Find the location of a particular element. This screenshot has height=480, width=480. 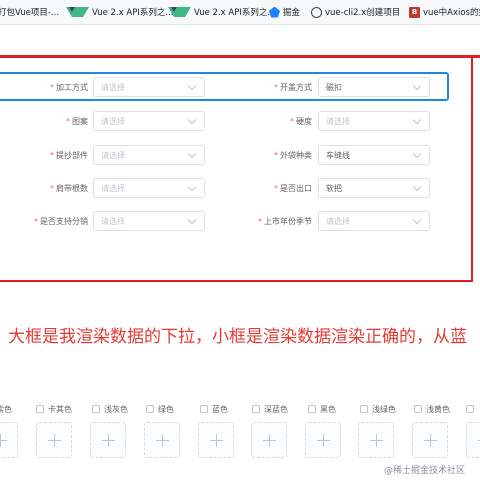

small-annotation-frame is located at coordinates (224, 86).